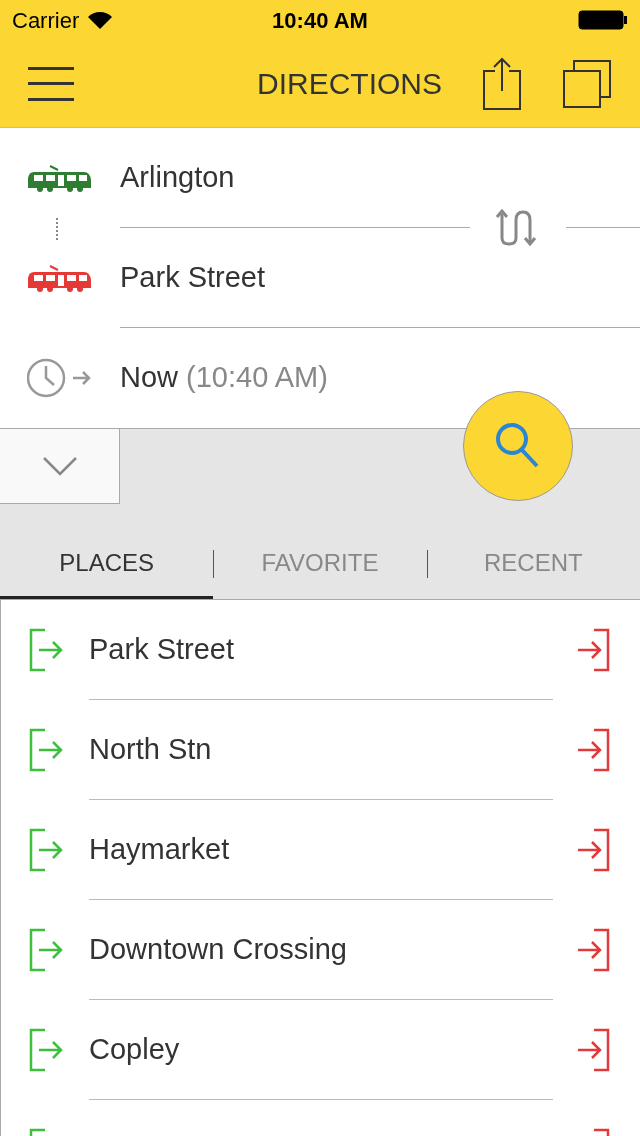 The width and height of the screenshot is (640, 1136). Describe the element at coordinates (349, 84) in the screenshot. I see `page-title: DIRECTIONS` at that location.